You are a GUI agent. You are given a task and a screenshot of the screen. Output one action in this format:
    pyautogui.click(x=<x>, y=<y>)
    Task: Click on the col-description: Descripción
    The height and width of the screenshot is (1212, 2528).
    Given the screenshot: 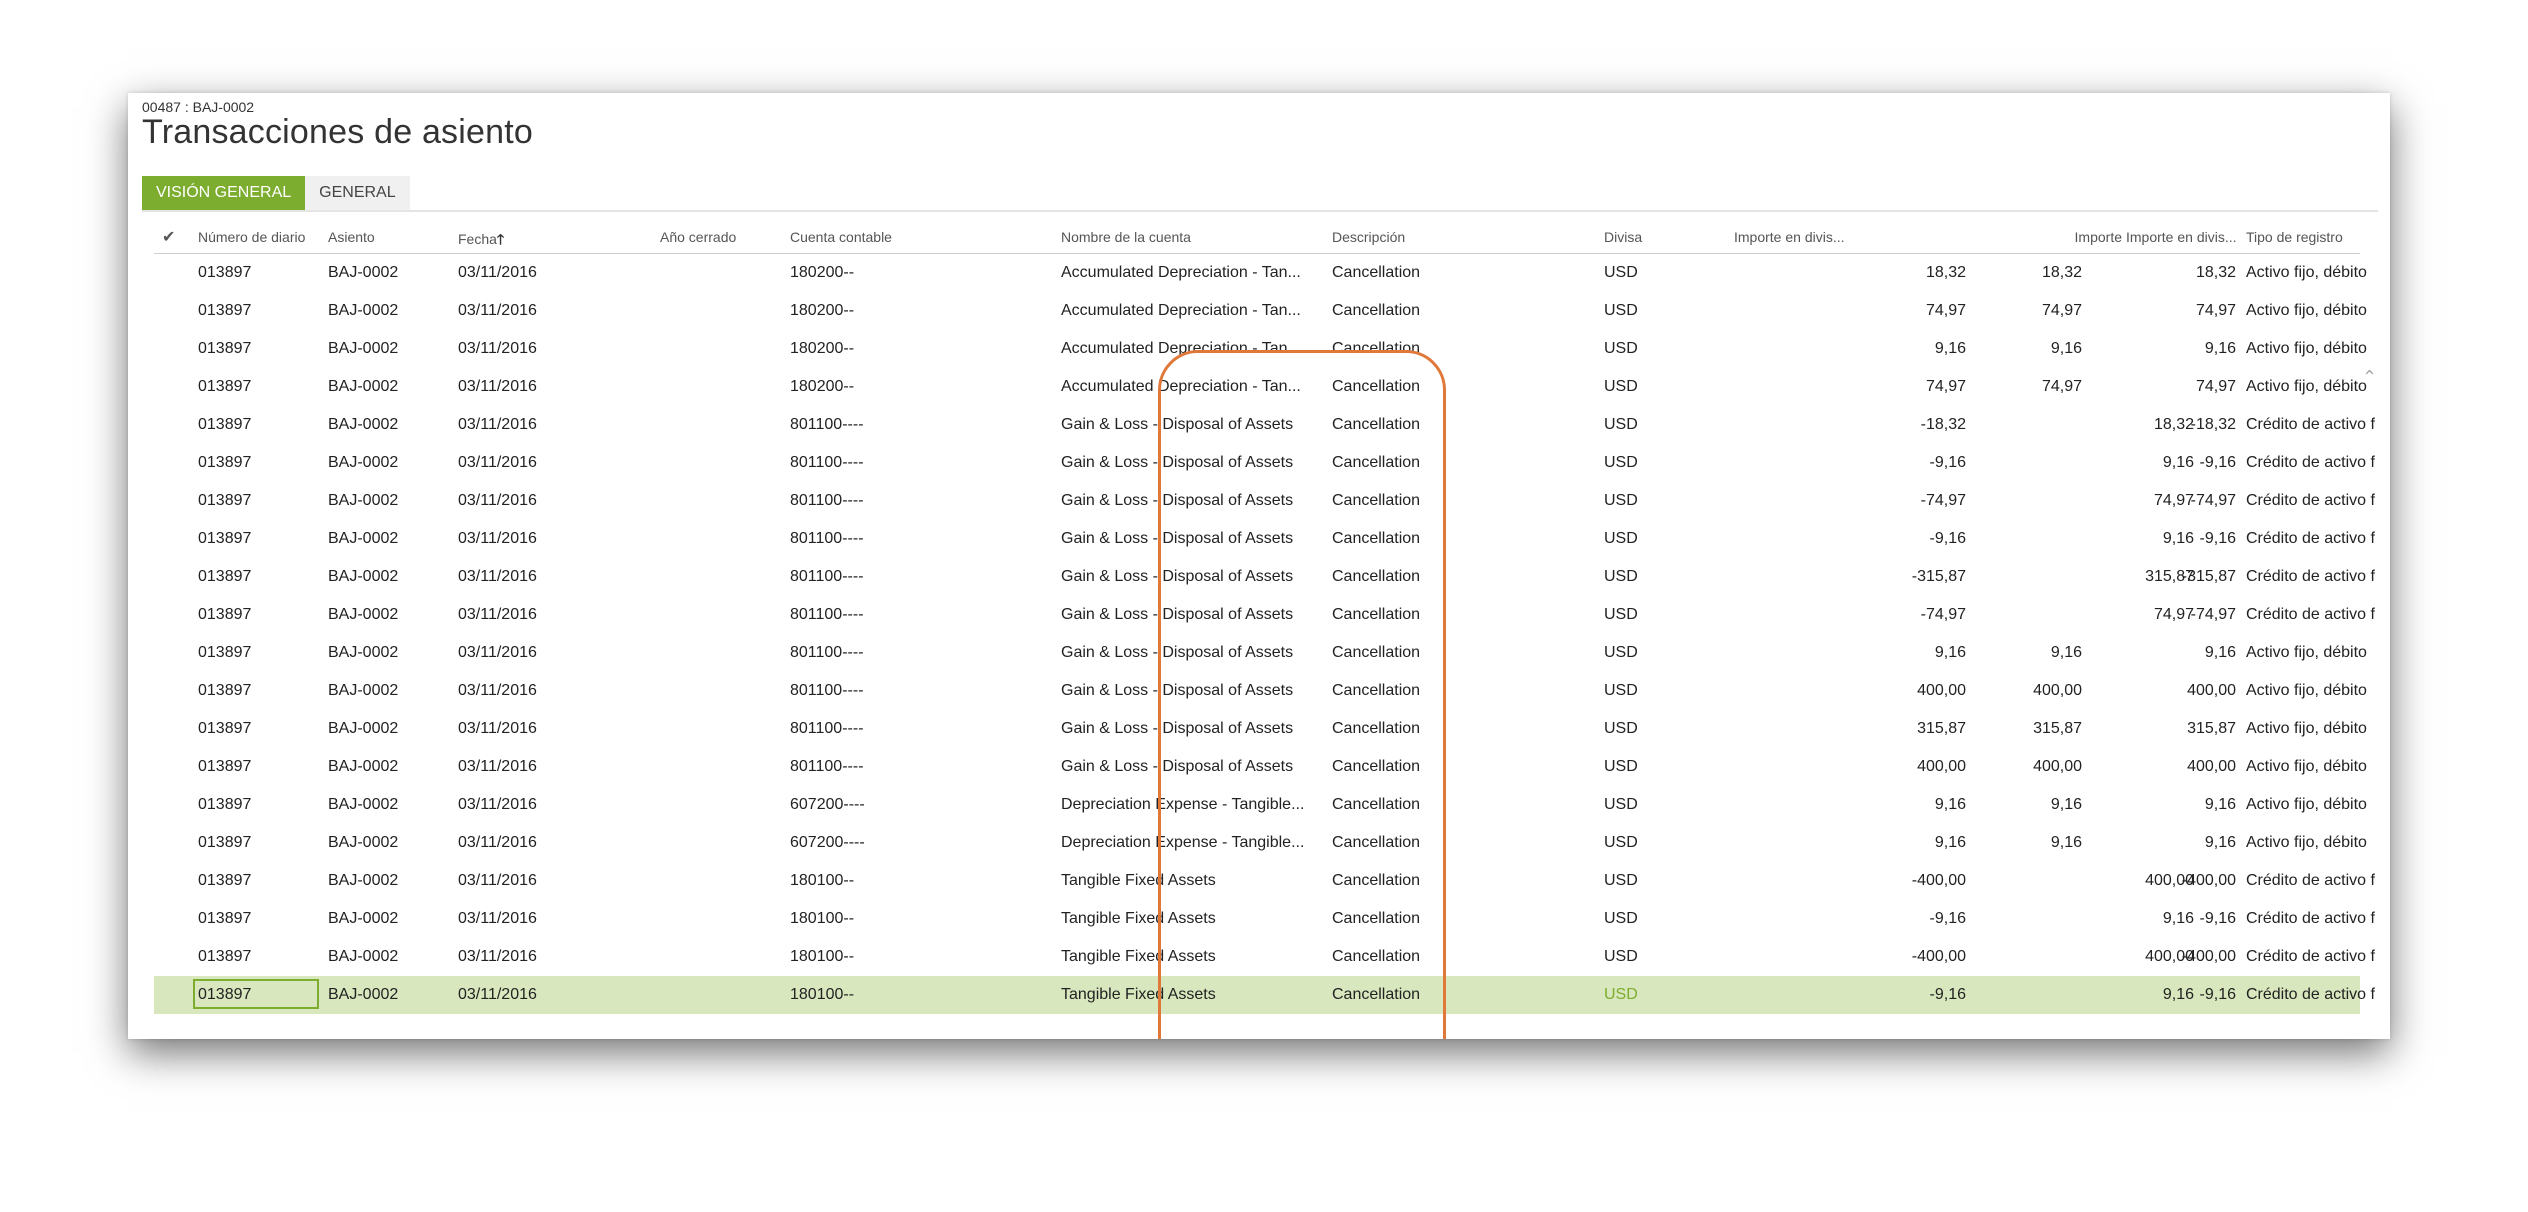 What is the action you would take?
    pyautogui.click(x=1368, y=237)
    